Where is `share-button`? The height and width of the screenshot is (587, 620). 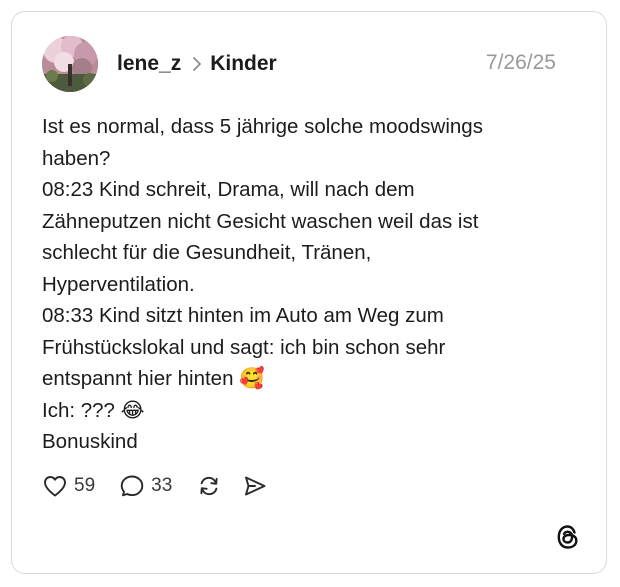
share-button is located at coordinates (255, 486).